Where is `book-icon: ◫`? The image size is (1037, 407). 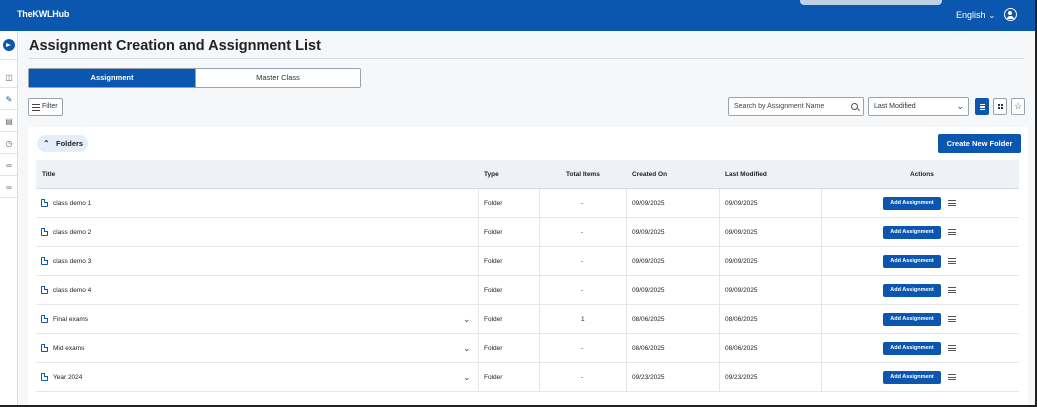 book-icon: ◫ is located at coordinates (9, 77).